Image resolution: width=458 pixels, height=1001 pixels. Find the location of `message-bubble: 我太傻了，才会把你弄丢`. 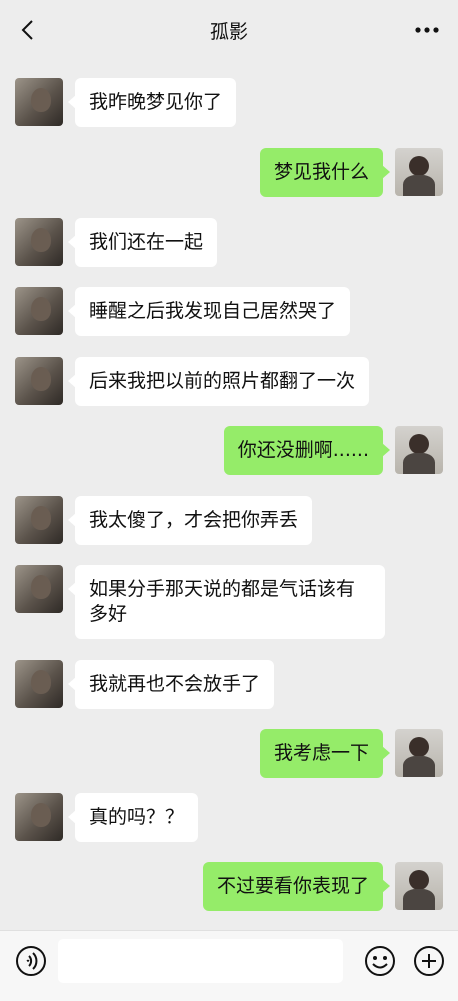

message-bubble: 我太傻了，才会把你弄丢 is located at coordinates (190, 520).